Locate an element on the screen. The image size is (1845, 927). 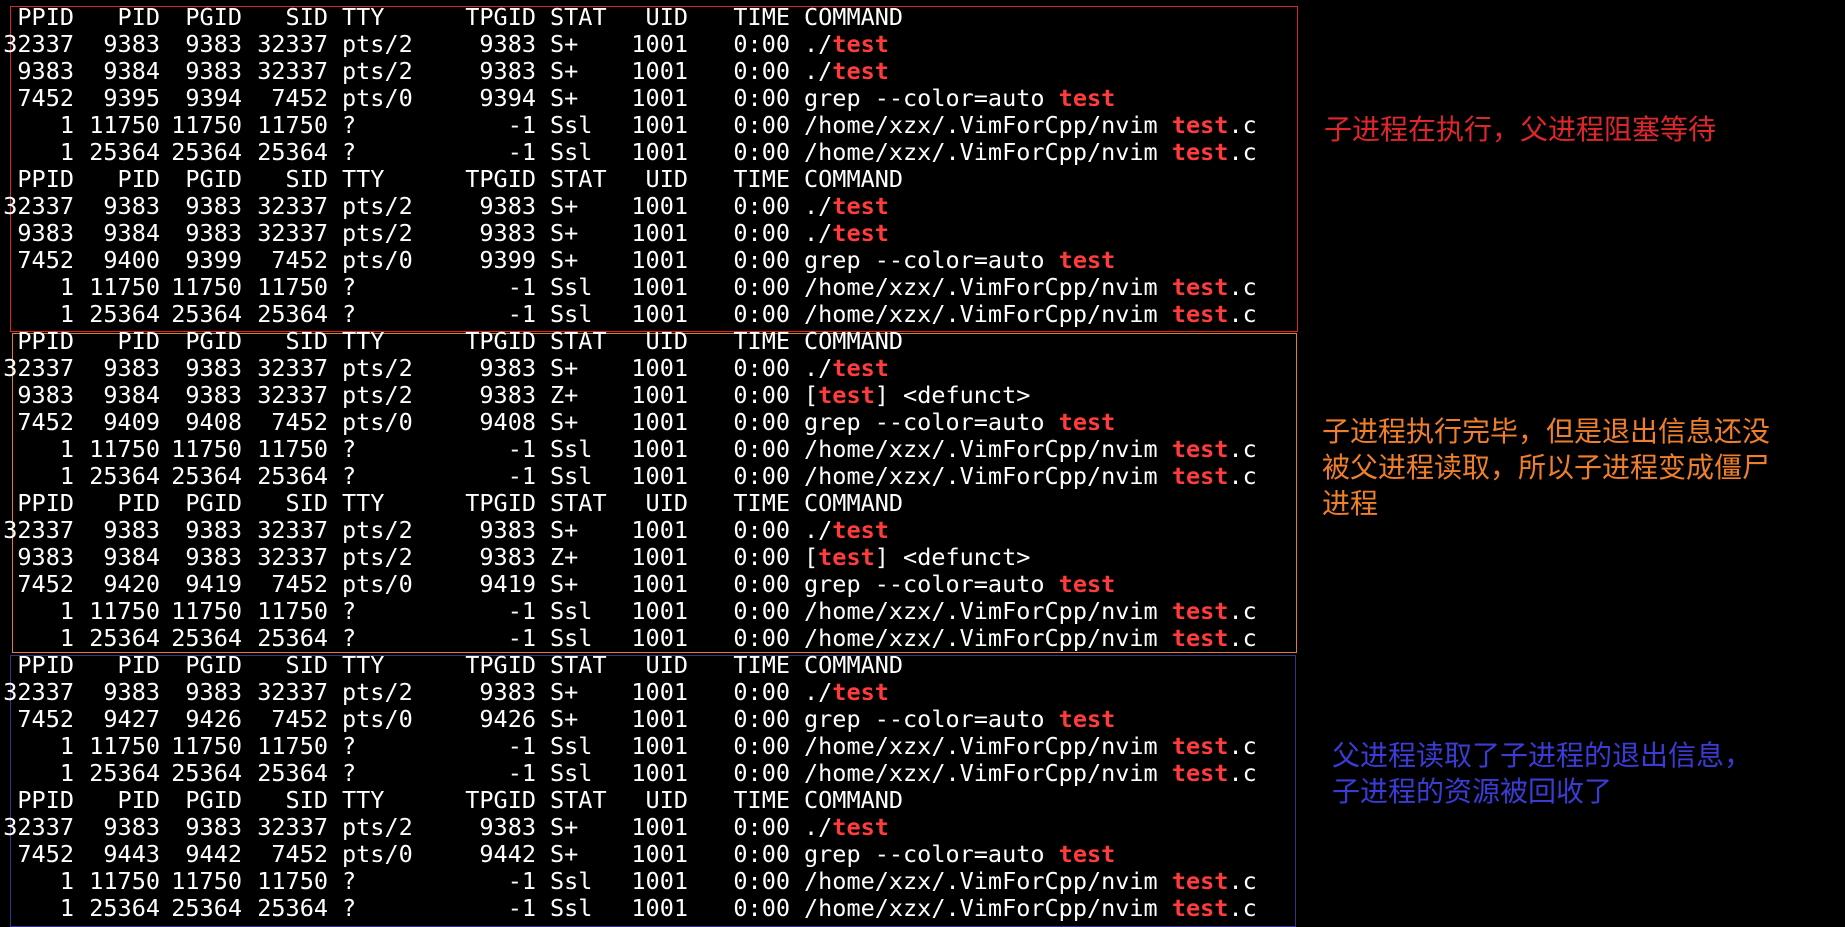
ps-header-row: PPID PID PGID SID TTY TPGID STAT UID TIME COMMAND is located at coordinates (650, 17).